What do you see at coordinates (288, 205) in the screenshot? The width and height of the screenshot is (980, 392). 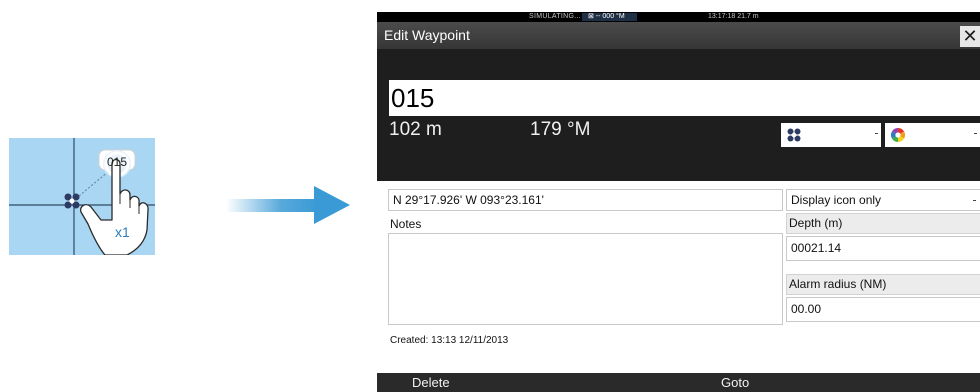 I see `arrow-right-icon` at bounding box center [288, 205].